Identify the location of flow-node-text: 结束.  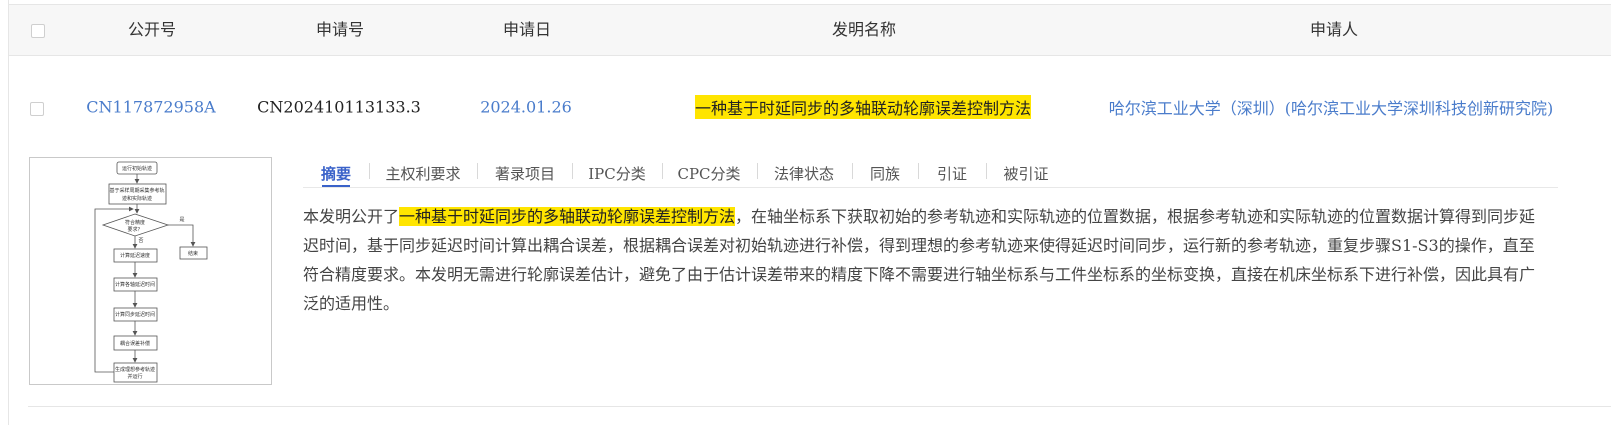
(193, 253).